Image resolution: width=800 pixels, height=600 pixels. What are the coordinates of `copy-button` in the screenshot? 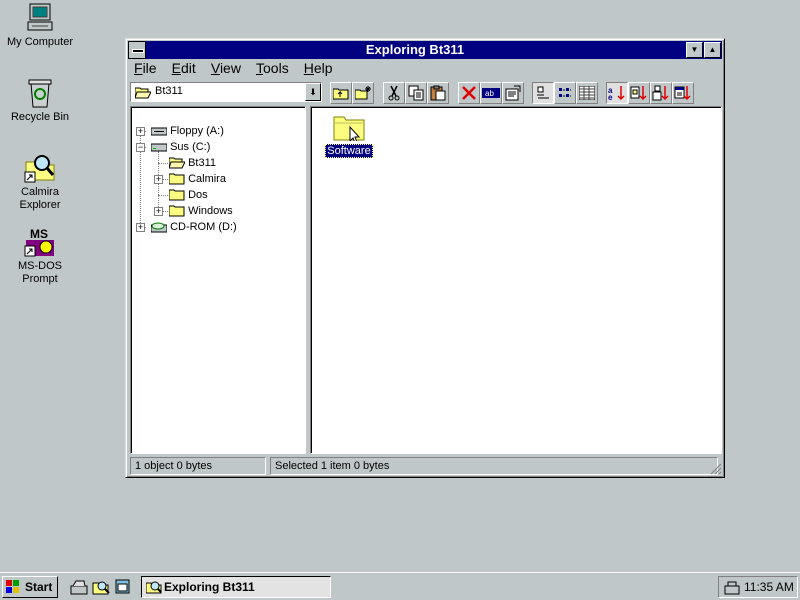 It's located at (416, 93).